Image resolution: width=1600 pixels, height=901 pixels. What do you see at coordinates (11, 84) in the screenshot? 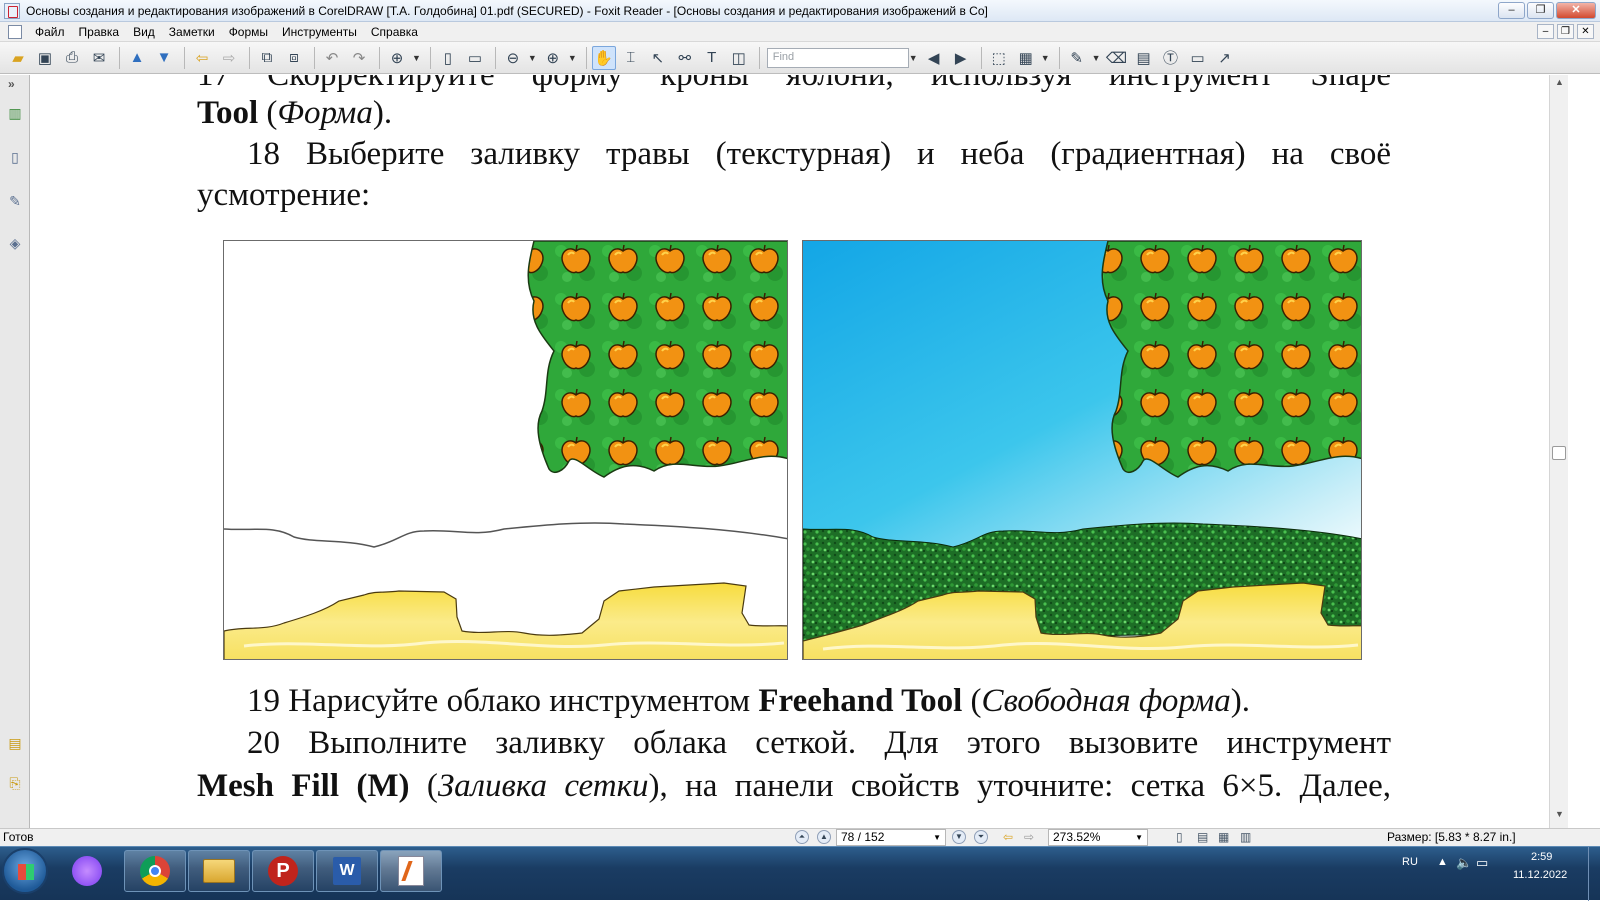
I see `expand-panel-icon: »` at bounding box center [11, 84].